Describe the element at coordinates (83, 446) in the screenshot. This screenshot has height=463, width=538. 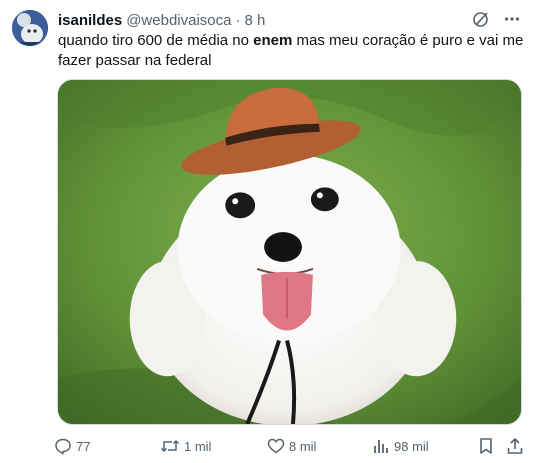
I see `reply-count: 77` at that location.